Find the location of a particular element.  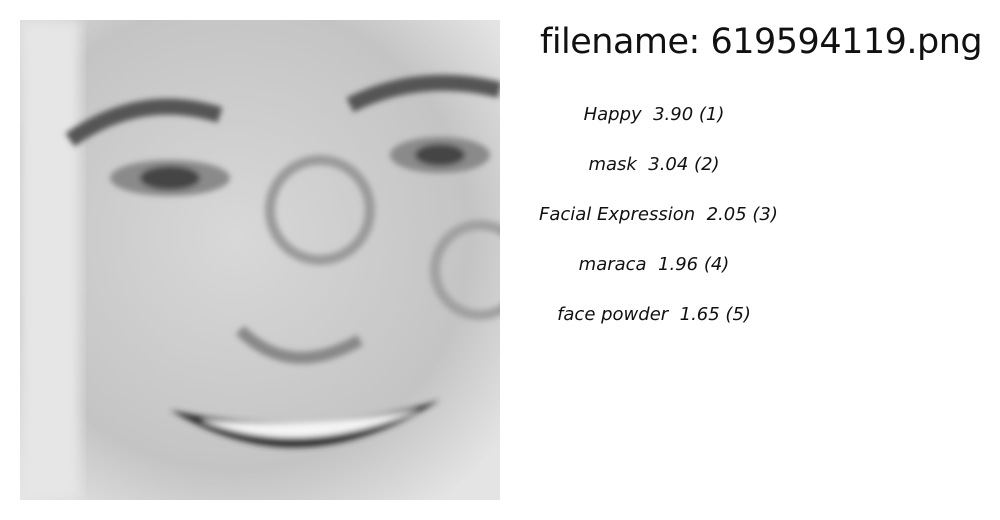

prediction-label: Happy 3.90 (1) is located at coordinates (654, 114).